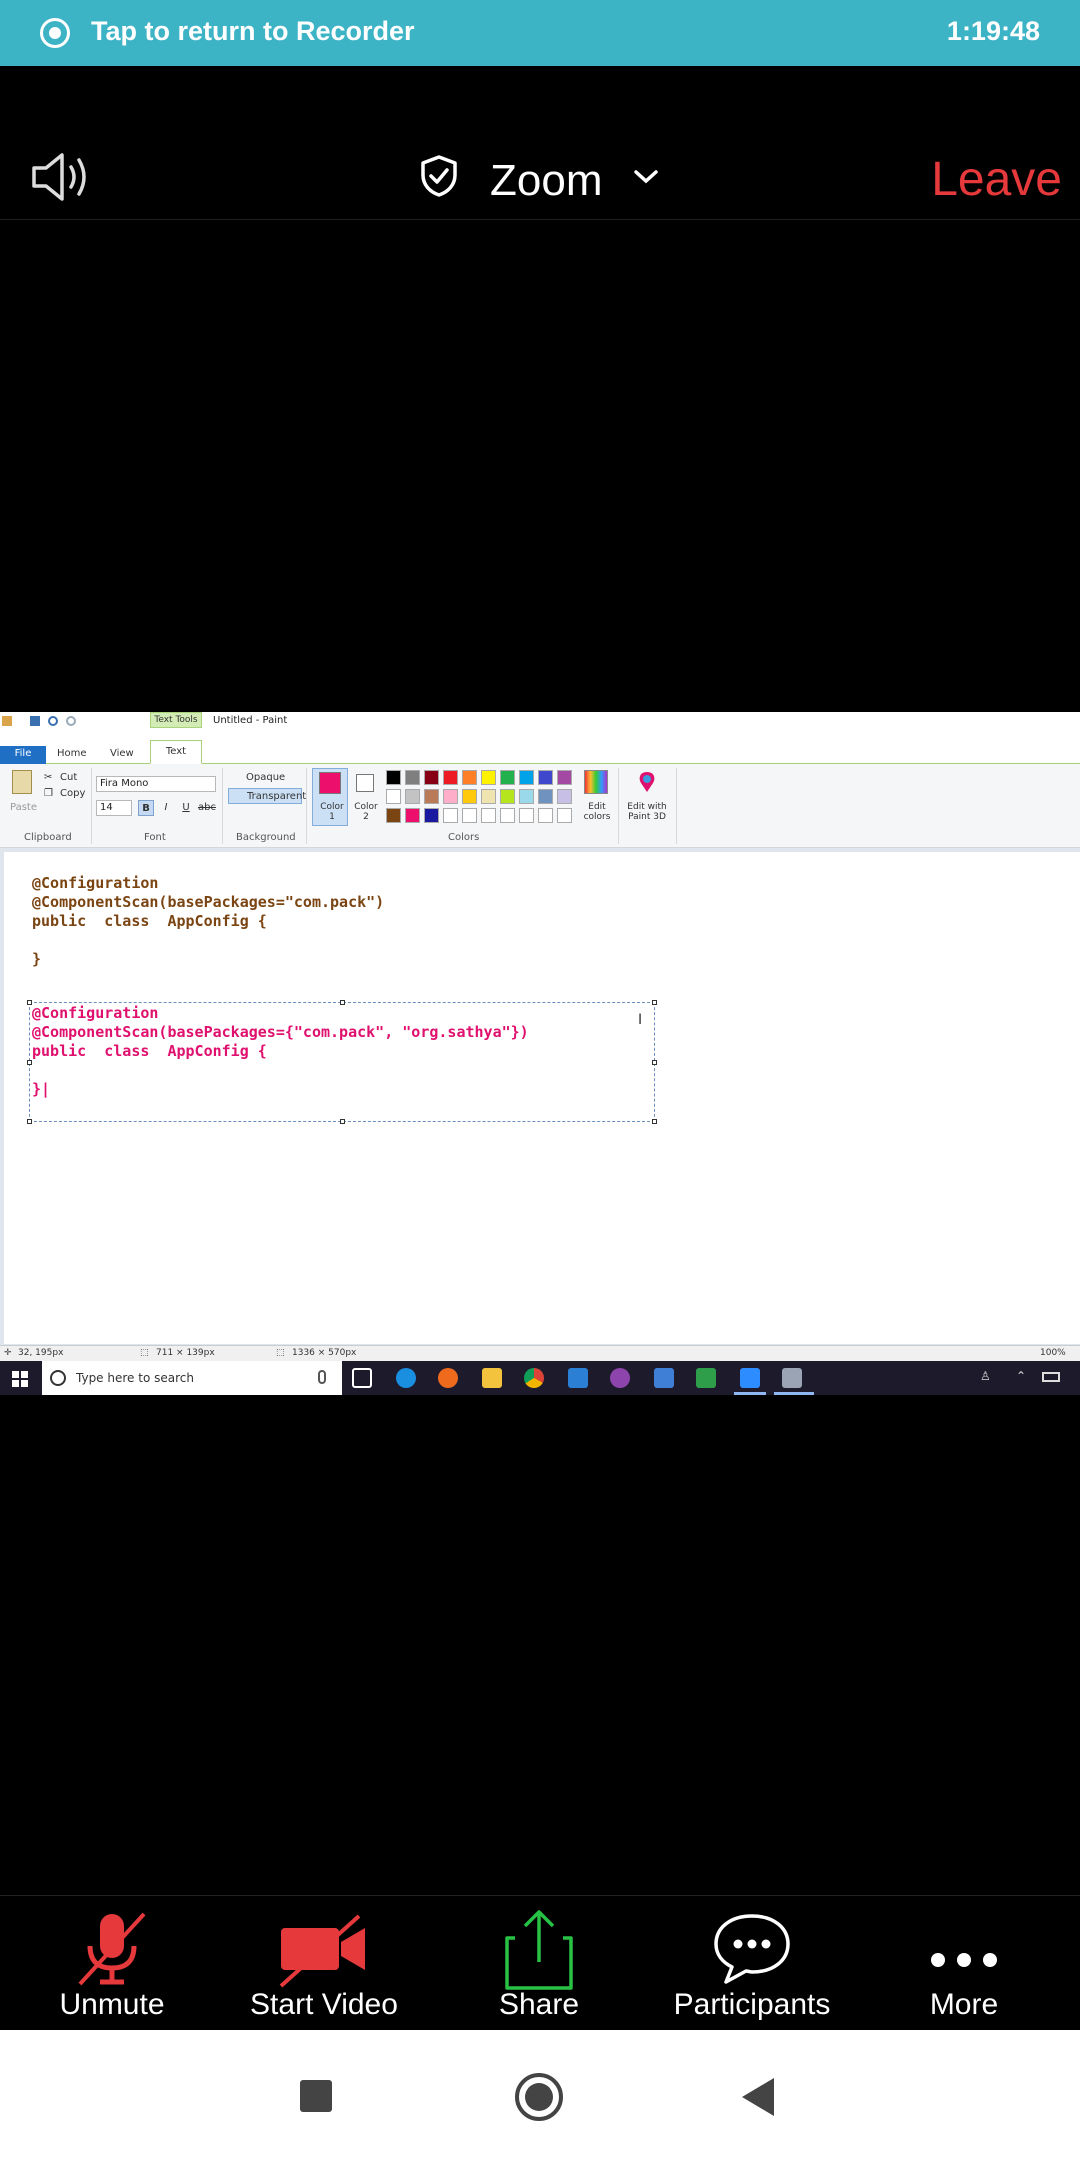  I want to click on mail-icon, so click(578, 1378).